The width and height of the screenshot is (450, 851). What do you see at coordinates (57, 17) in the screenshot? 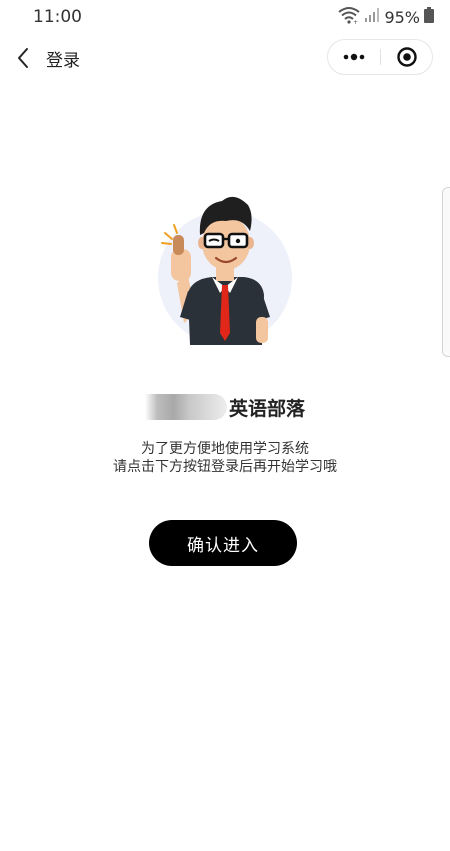
I see `status-time: 11:00` at bounding box center [57, 17].